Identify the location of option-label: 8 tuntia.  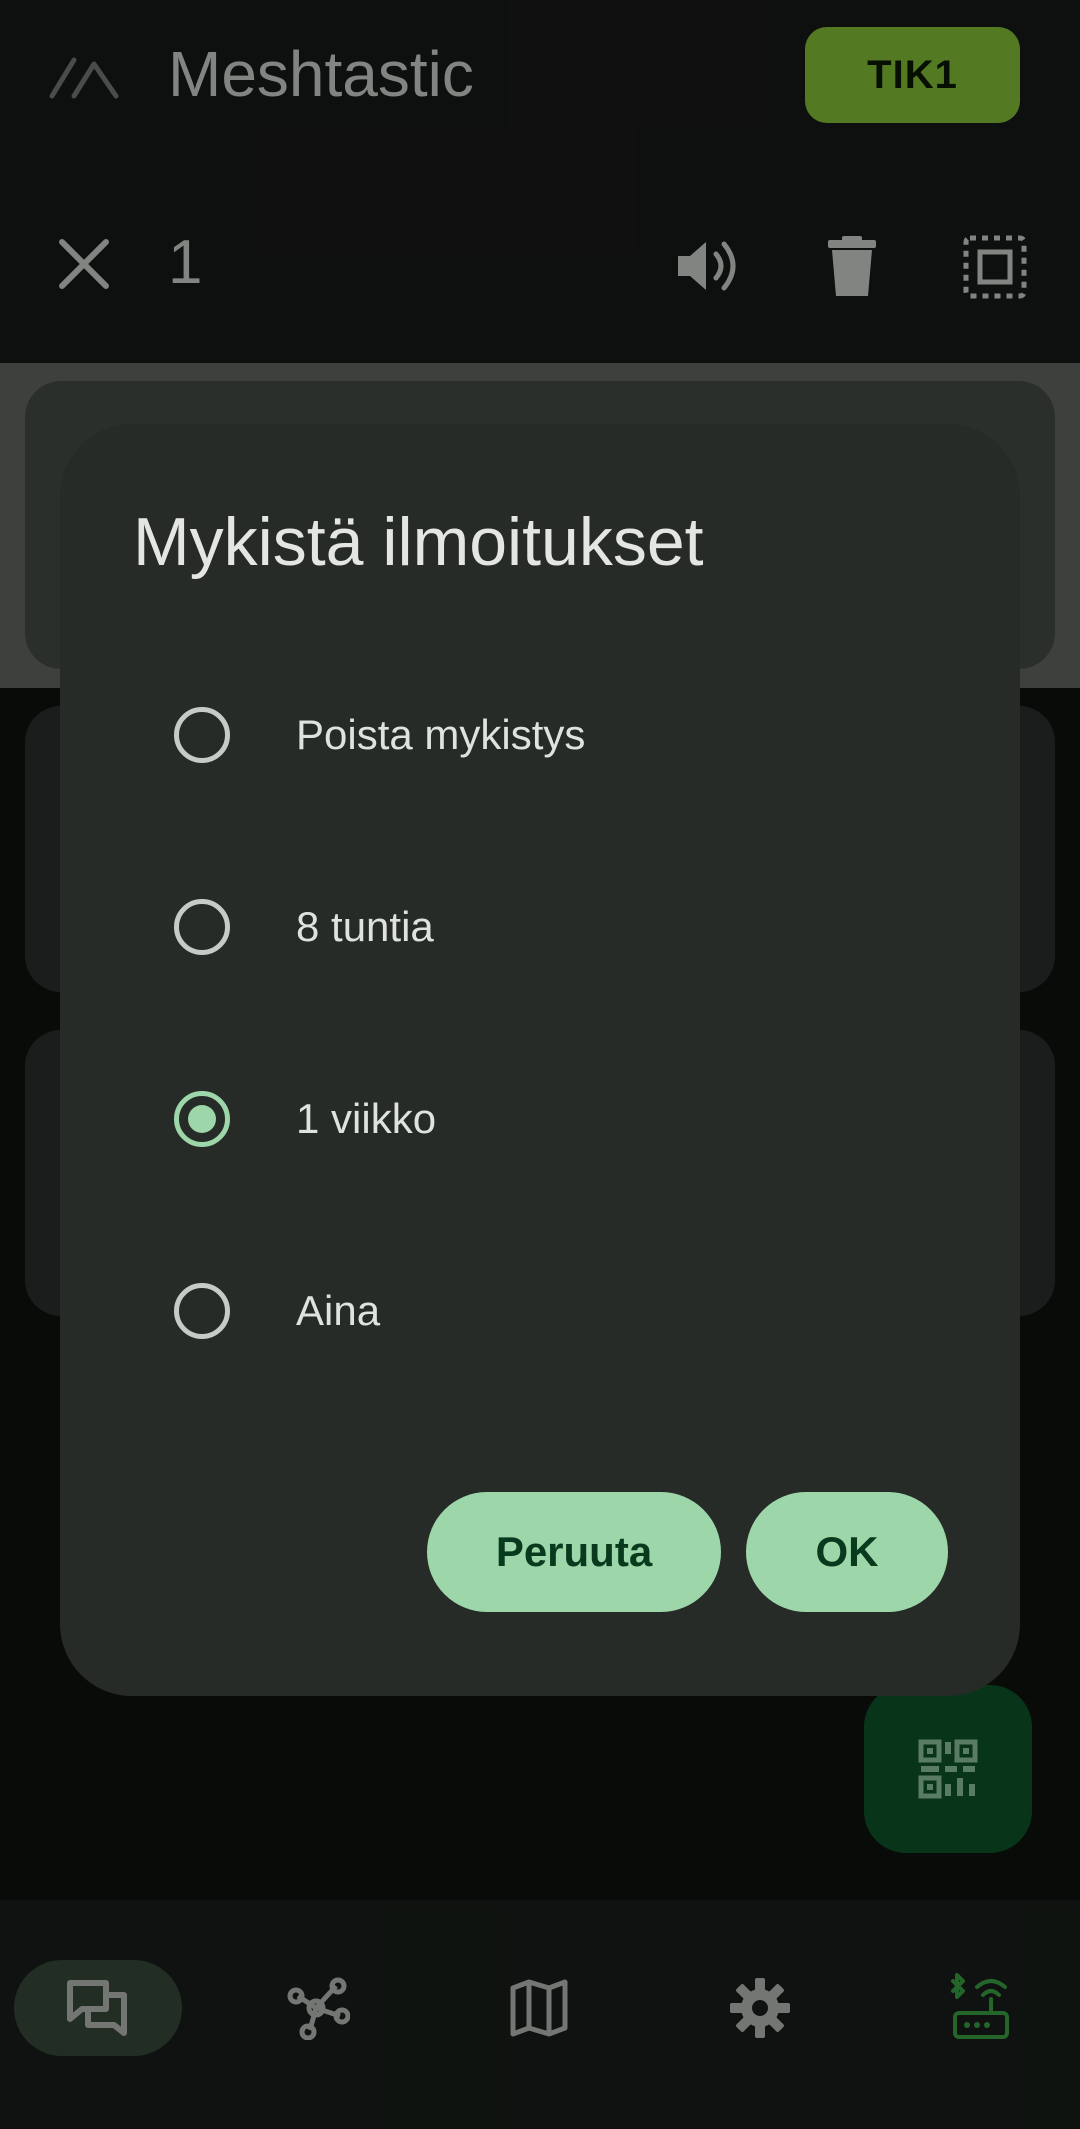
(365, 926).